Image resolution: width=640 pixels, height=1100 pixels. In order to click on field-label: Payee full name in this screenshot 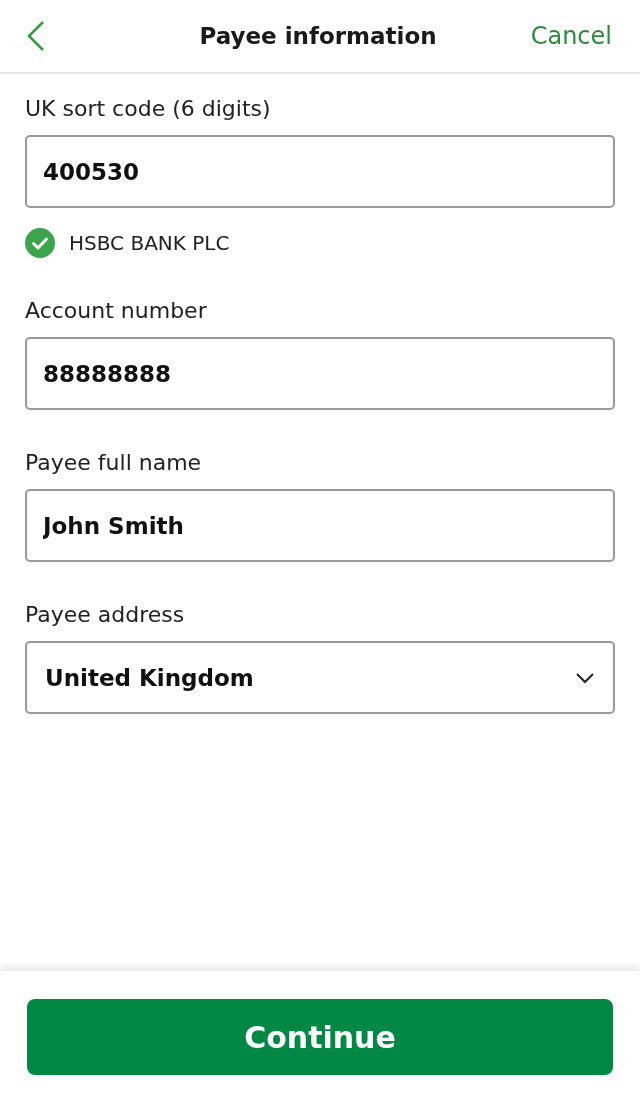, I will do `click(114, 462)`.